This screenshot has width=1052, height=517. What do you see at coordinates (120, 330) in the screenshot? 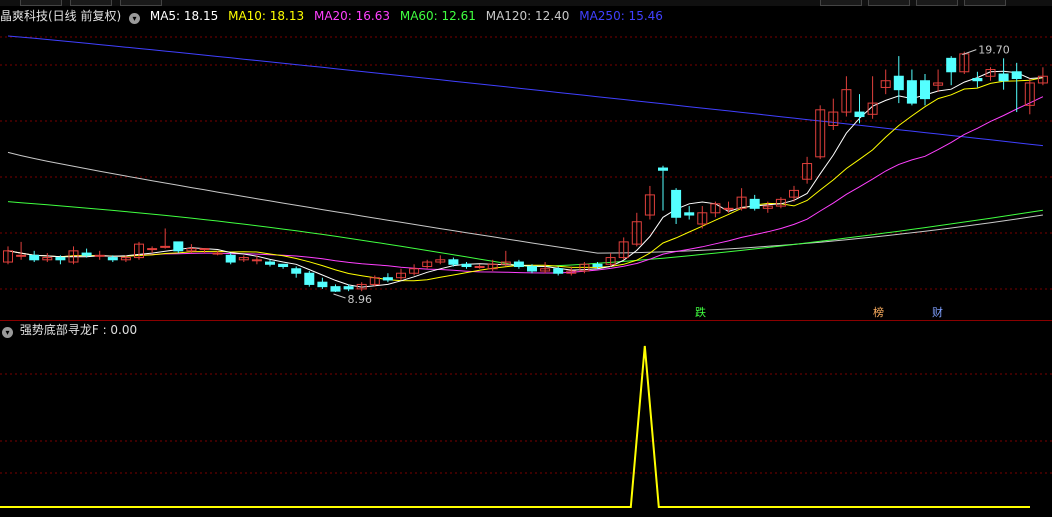
I see `indicator-value: : 0.00` at bounding box center [120, 330].